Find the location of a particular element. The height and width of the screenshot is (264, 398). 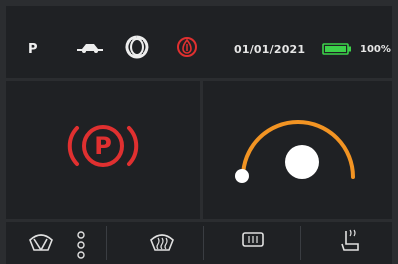

headlight-icon is located at coordinates (137, 47).